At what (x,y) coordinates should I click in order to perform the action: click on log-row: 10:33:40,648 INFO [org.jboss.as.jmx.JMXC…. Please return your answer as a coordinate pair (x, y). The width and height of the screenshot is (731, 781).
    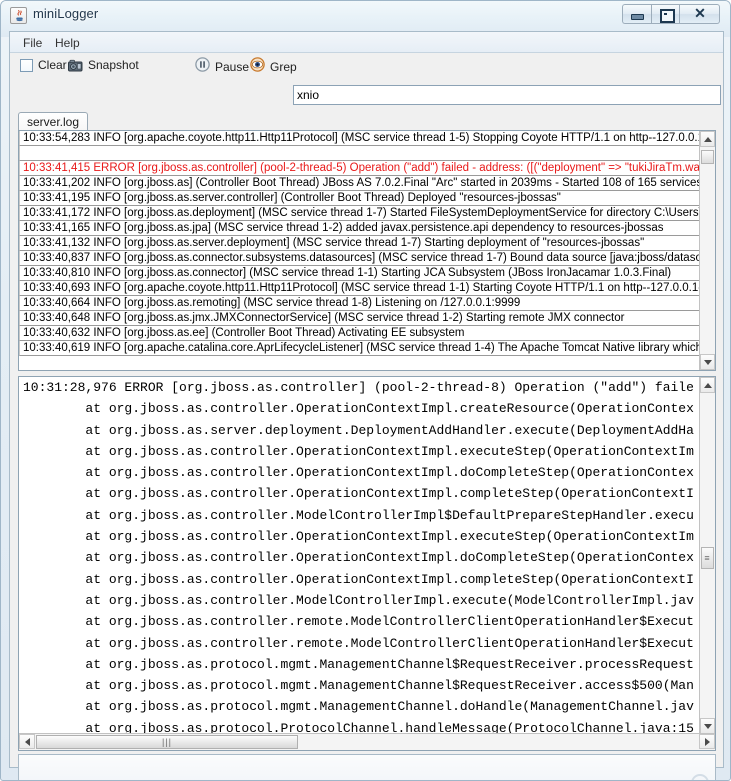
    Looking at the image, I should click on (360, 318).